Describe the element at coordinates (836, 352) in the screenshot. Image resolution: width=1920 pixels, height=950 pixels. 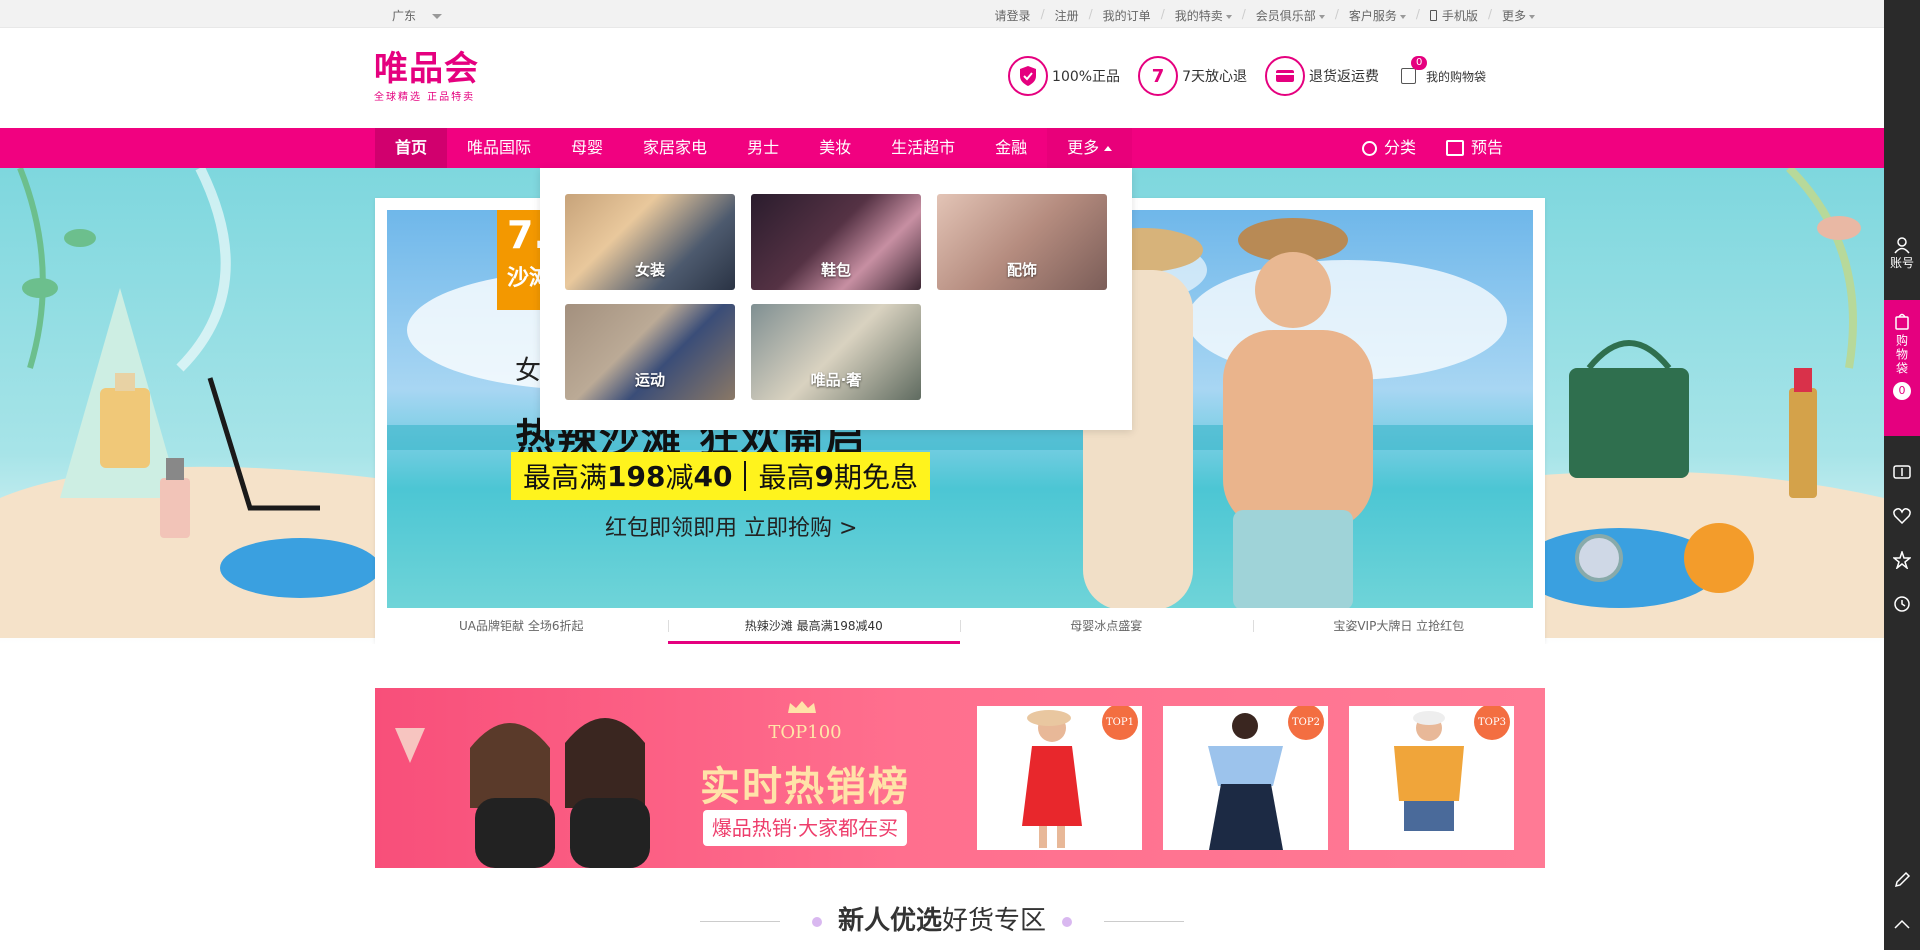
I see `category-card-luxury: 唯品·奢` at that location.